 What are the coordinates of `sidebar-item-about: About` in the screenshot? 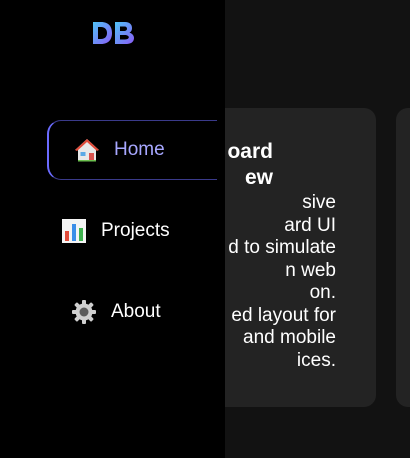 It's located at (132, 312).